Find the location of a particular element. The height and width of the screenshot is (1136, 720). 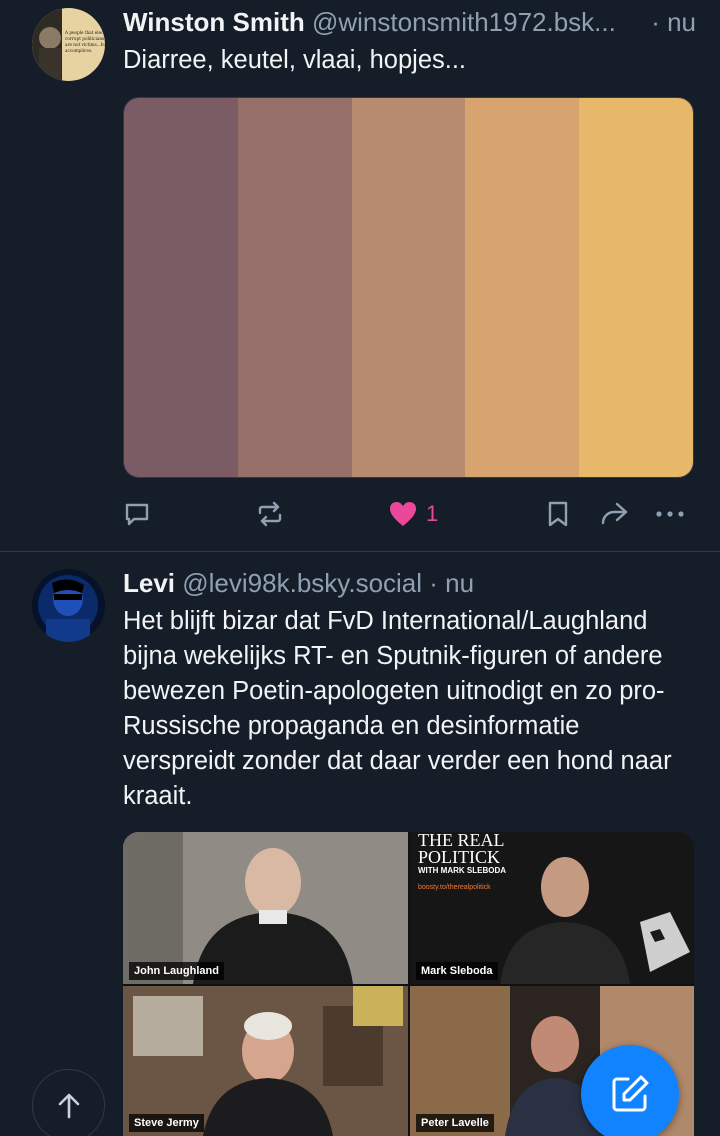

svg-text: are not victims...but is located at coordinates (85, 44).